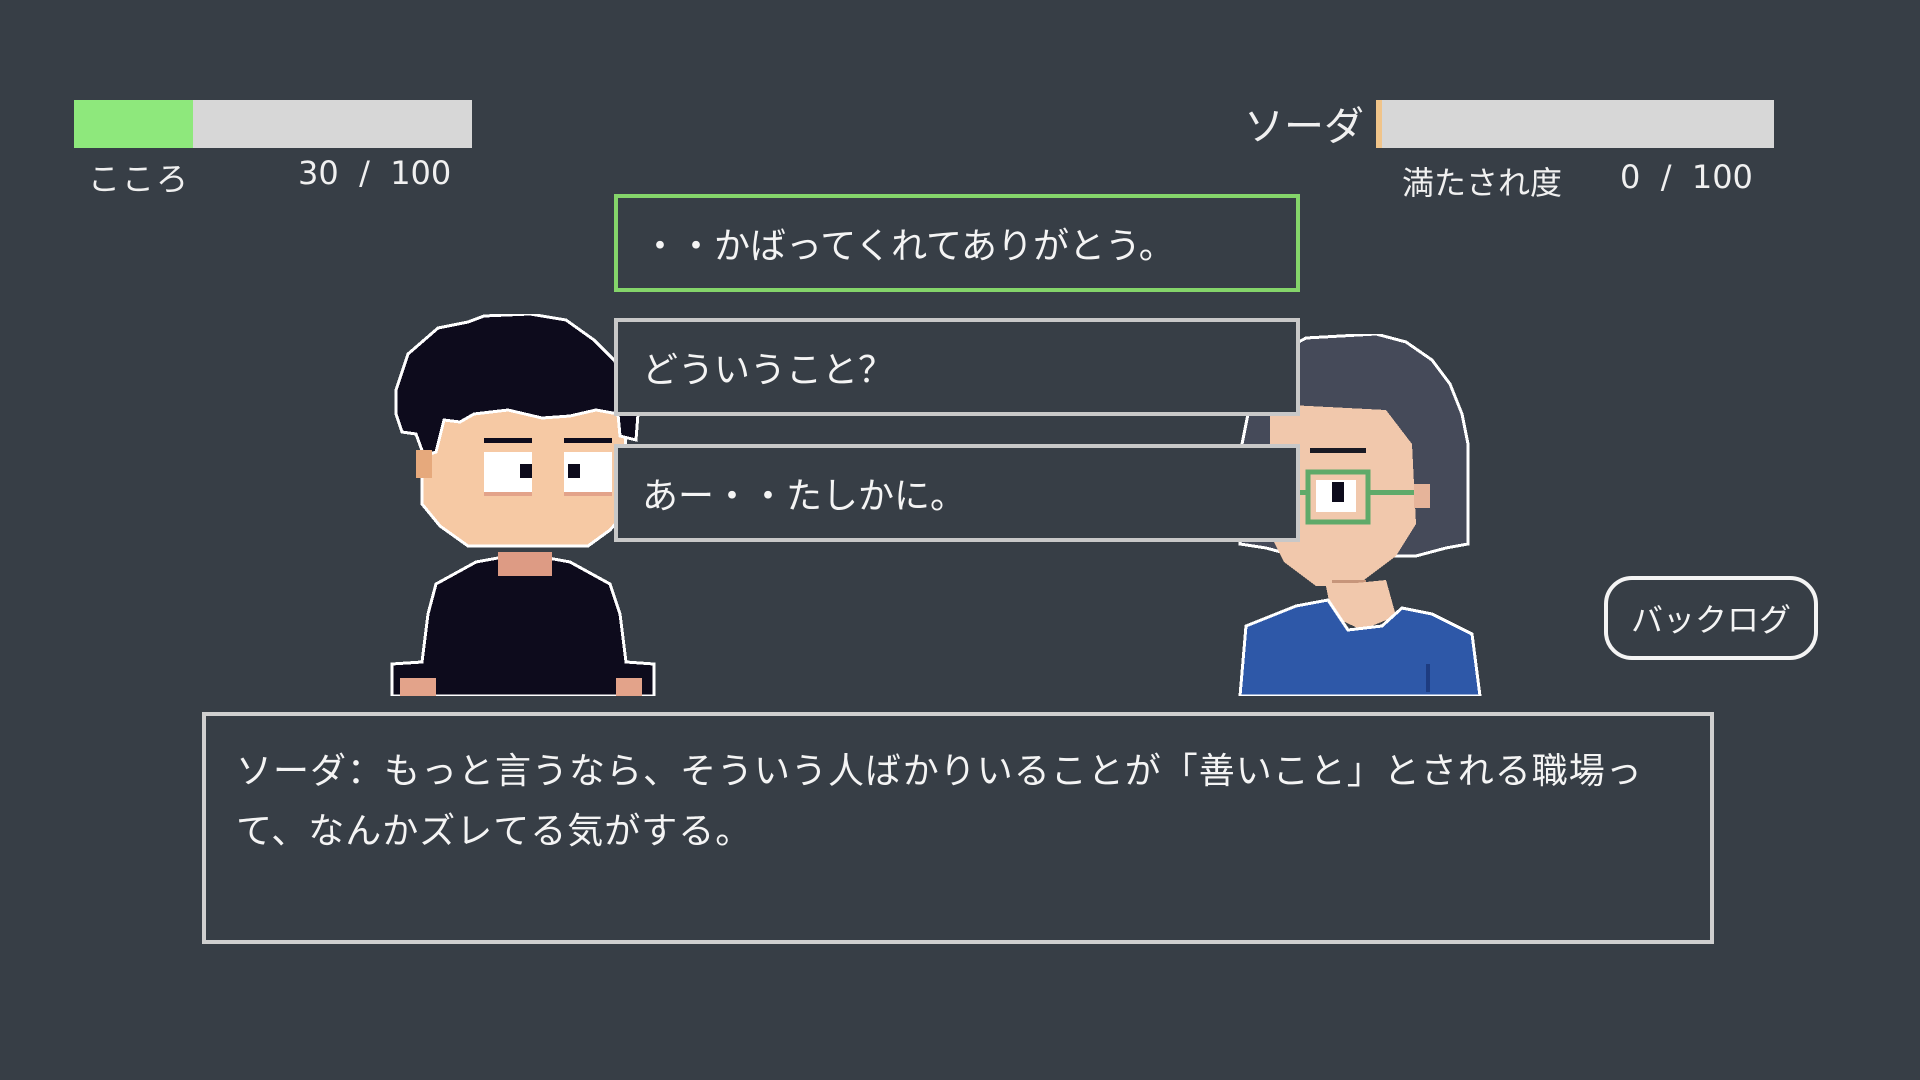  Describe the element at coordinates (1304, 127) in the screenshot. I see `soda-name: ソーダ` at that location.